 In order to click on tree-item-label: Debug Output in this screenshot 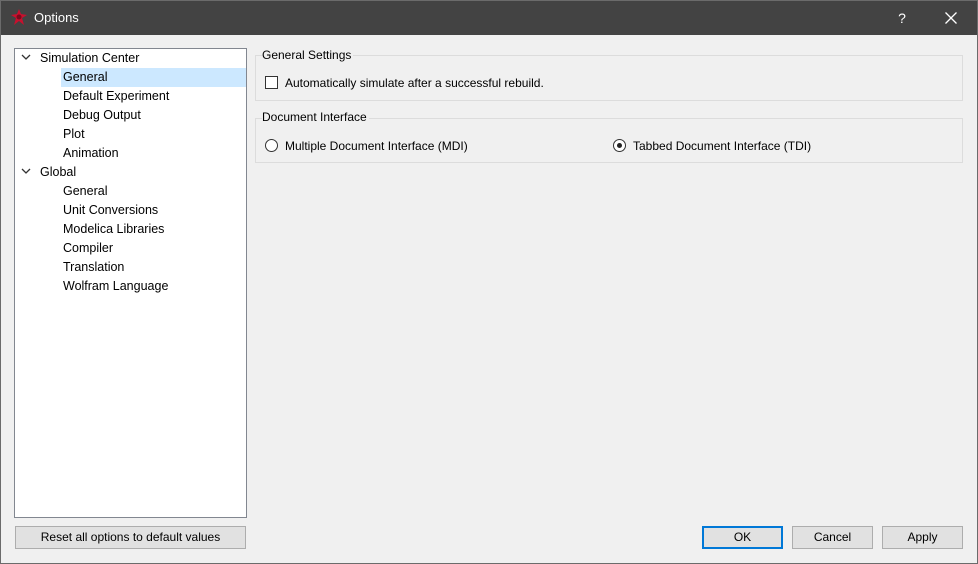, I will do `click(102, 115)`.